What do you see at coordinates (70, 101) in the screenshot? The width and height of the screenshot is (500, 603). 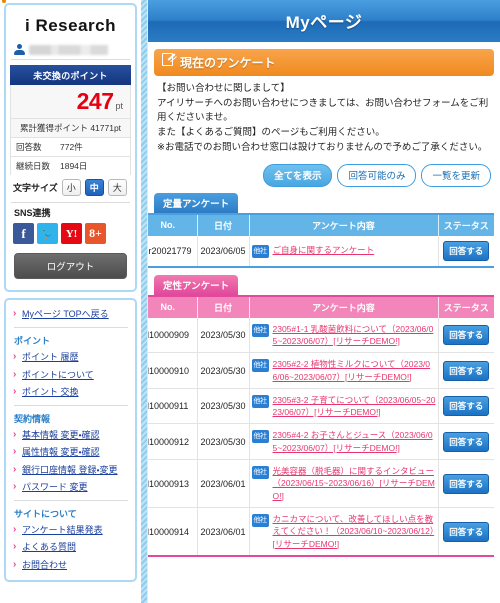 I see `points-value-box: 247 pt` at bounding box center [70, 101].